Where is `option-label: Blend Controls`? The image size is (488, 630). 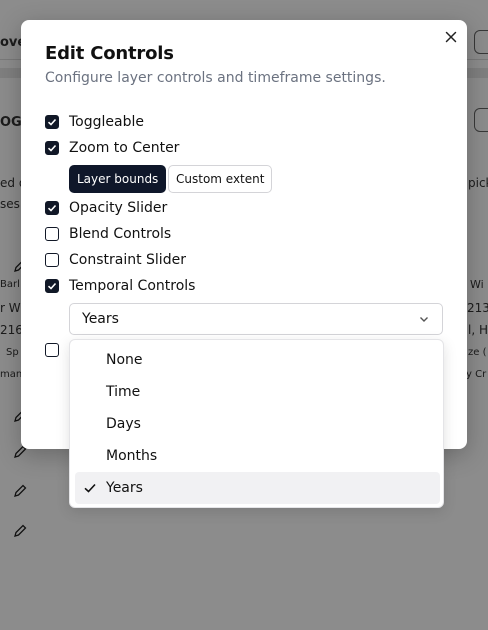 option-label: Blend Controls is located at coordinates (120, 234).